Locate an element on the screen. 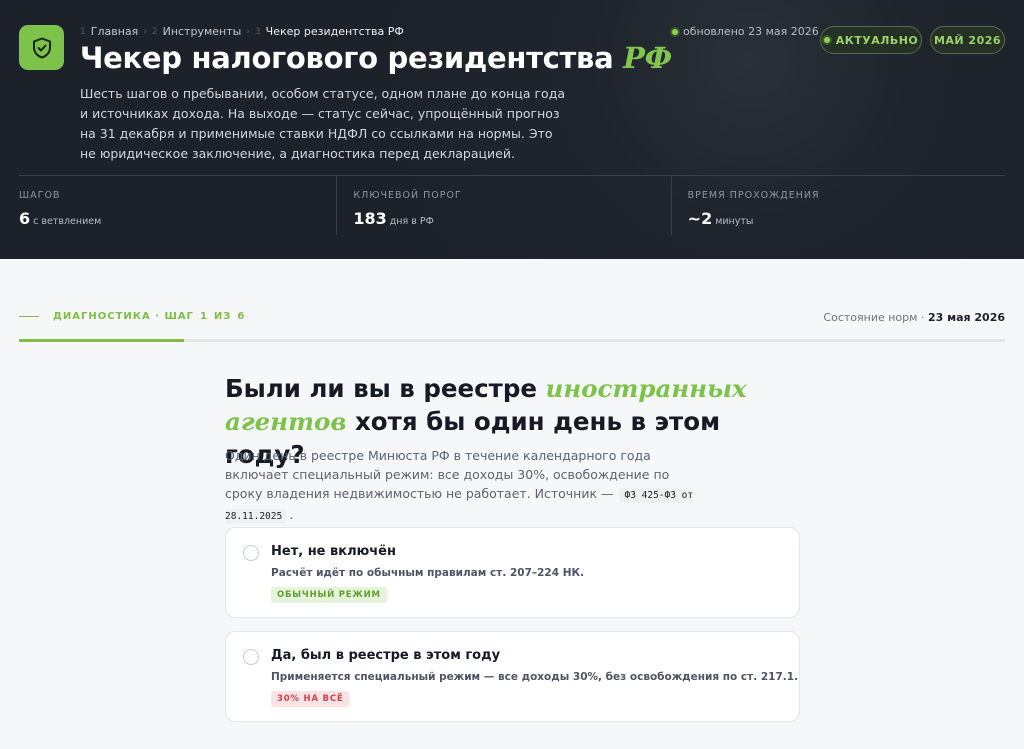 This screenshot has width=1024, height=749. breadcrumb-num: 1 is located at coordinates (83, 31).